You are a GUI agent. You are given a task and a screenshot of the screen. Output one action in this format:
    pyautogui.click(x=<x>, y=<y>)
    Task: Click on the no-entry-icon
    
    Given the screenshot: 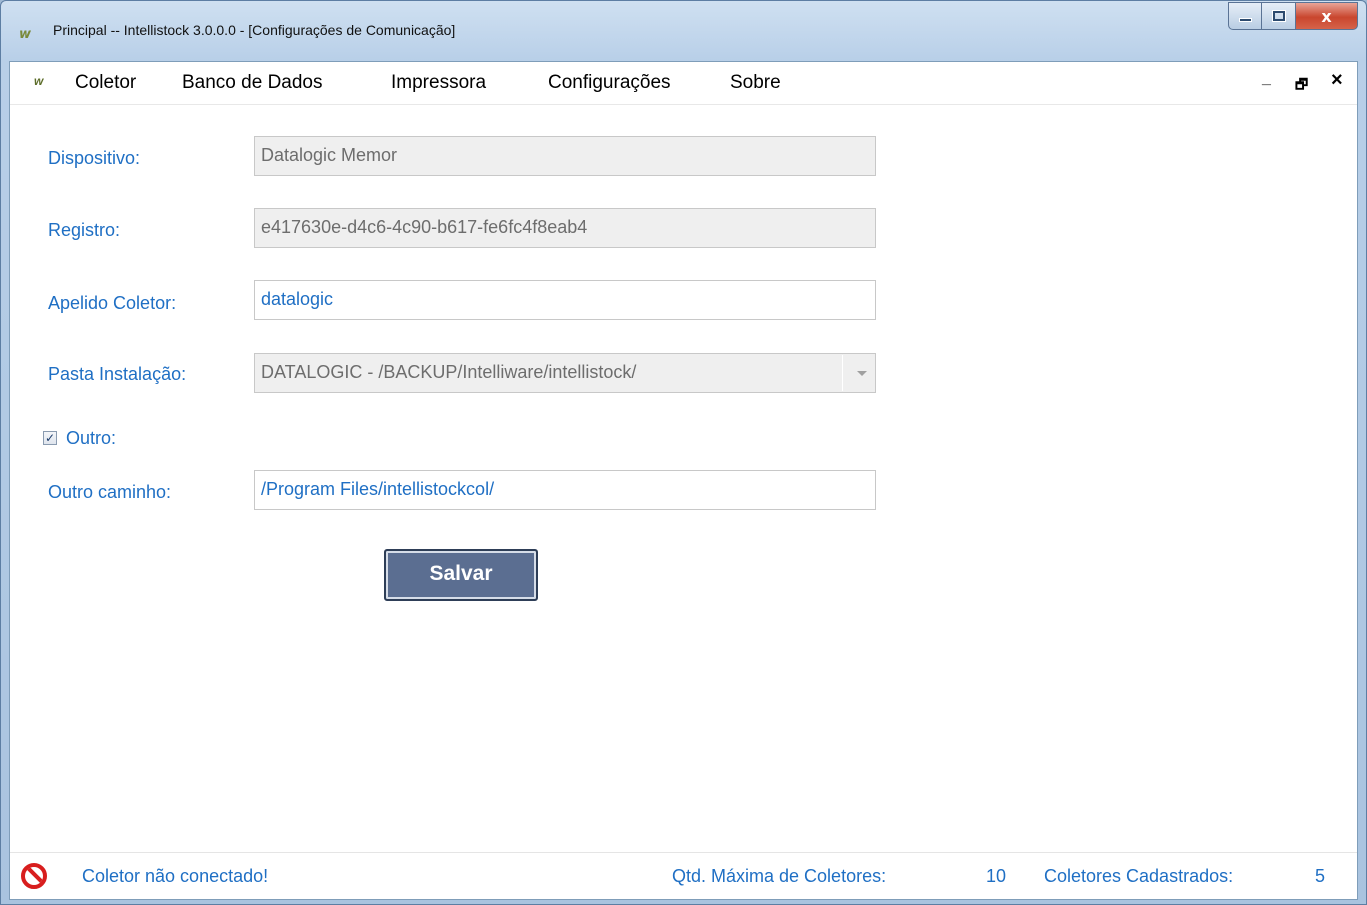 What is the action you would take?
    pyautogui.click(x=34, y=876)
    